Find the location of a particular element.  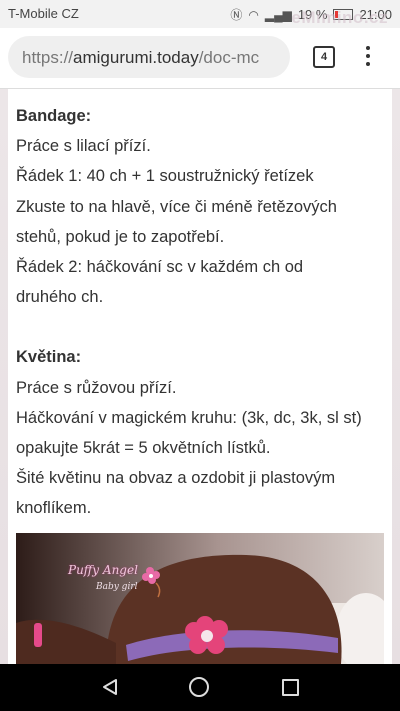

photo-brand-subtitle: Baby girl is located at coordinates (117, 587).